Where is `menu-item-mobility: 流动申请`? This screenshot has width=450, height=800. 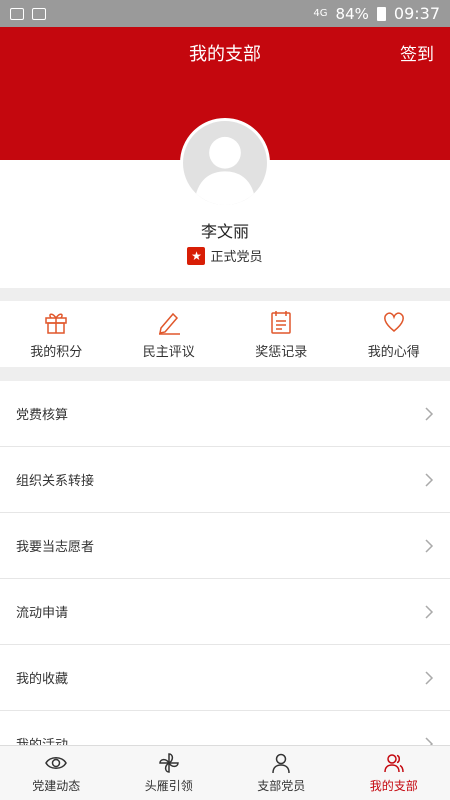 menu-item-mobility: 流动申请 is located at coordinates (225, 612).